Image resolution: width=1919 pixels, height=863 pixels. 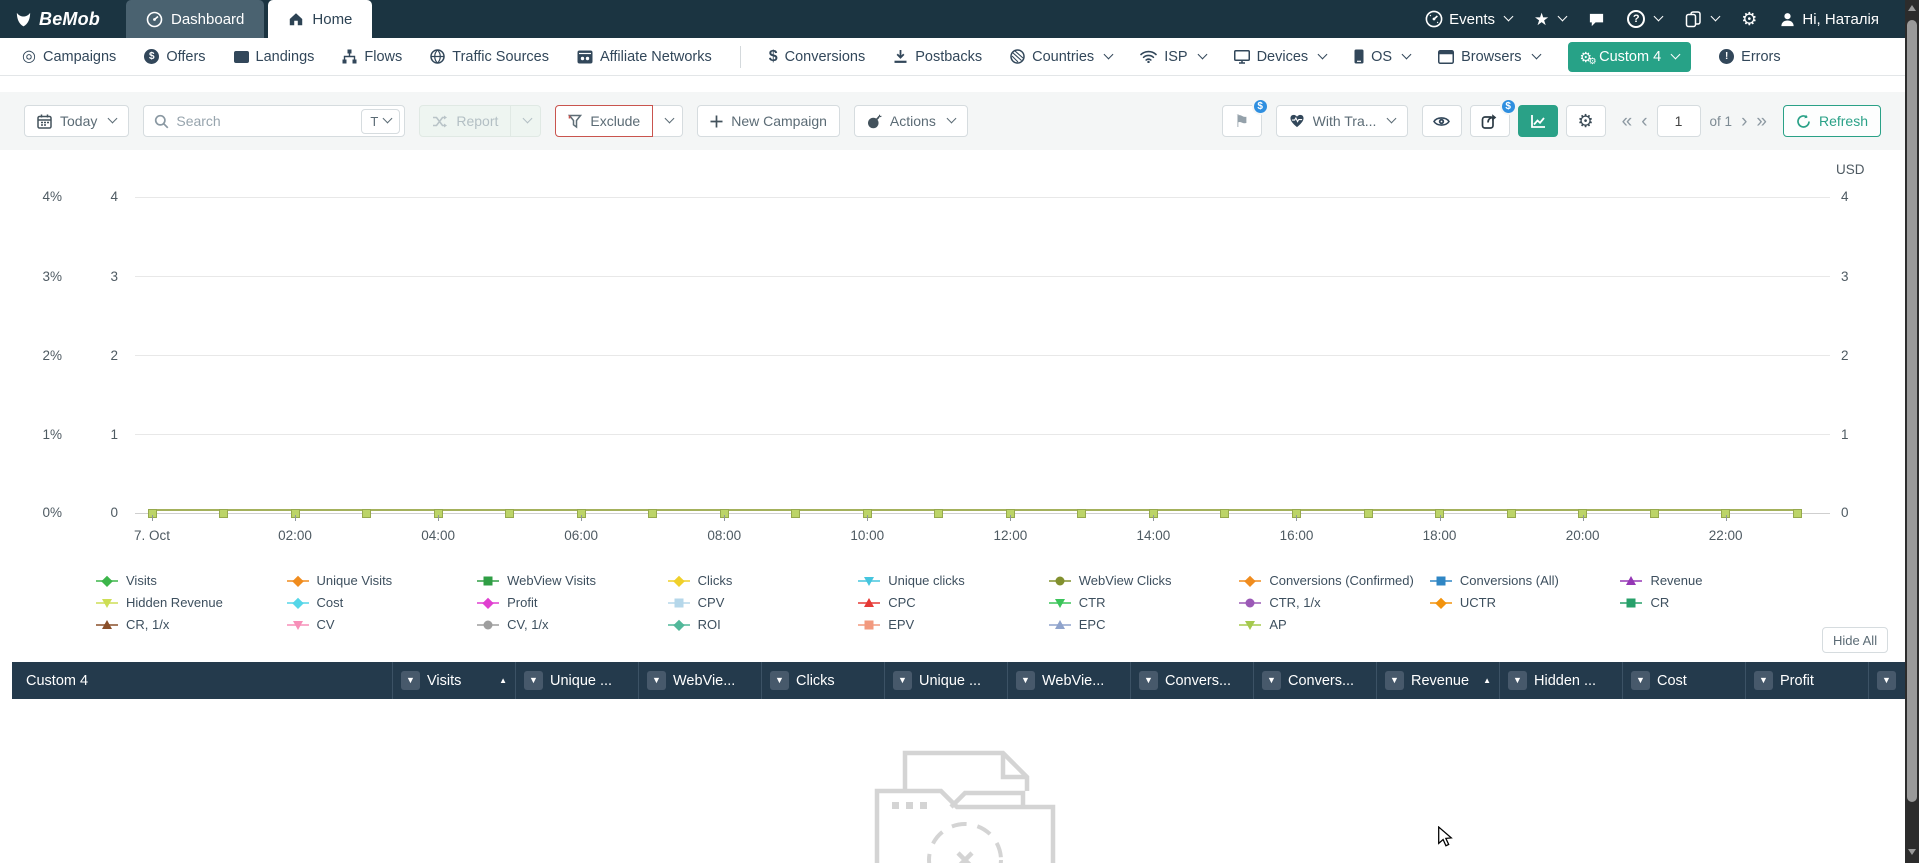 I want to click on nav-landings: Landings, so click(x=273, y=57).